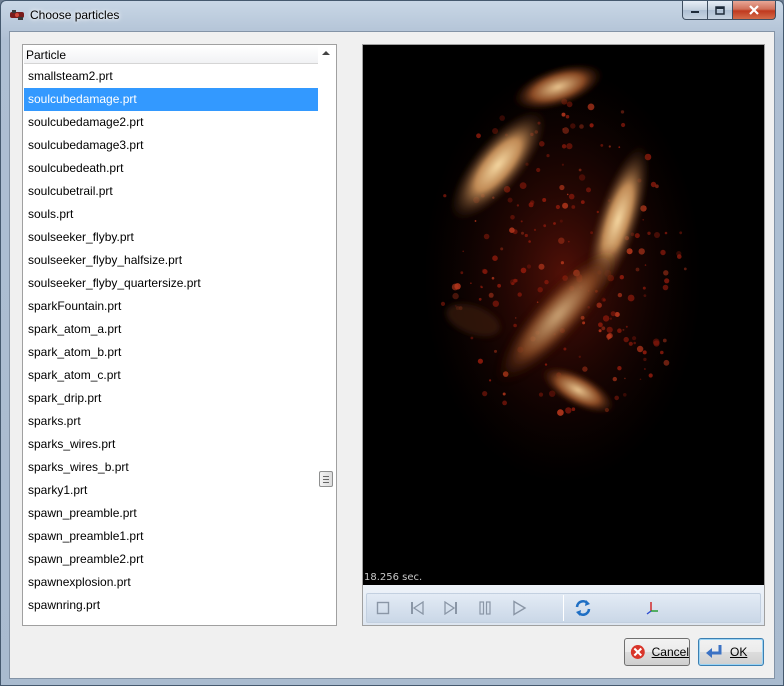  What do you see at coordinates (179, 536) in the screenshot?
I see `list-item: spawn_preamble1.prt` at bounding box center [179, 536].